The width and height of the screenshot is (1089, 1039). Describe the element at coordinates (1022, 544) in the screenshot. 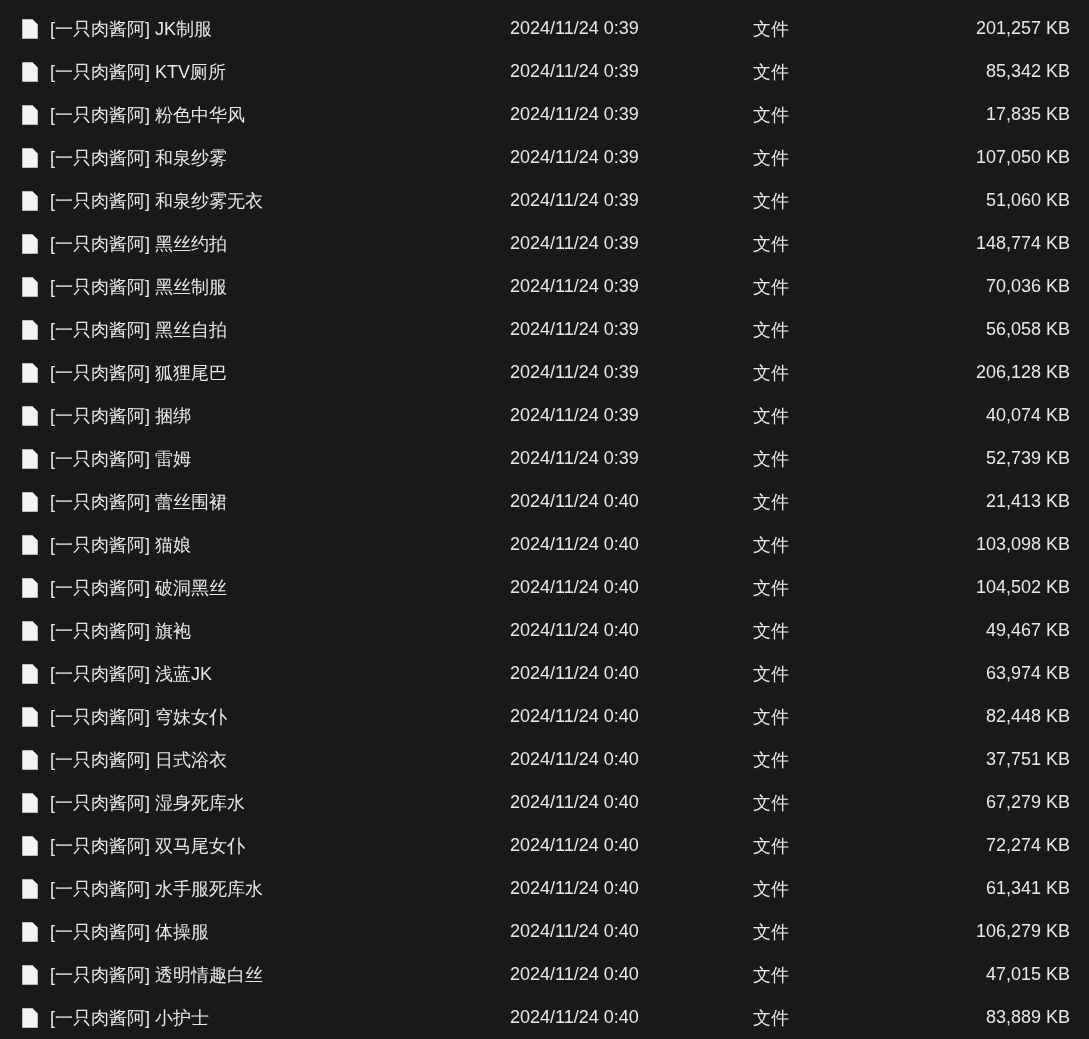

I see `file-size: 103,098 KB` at that location.